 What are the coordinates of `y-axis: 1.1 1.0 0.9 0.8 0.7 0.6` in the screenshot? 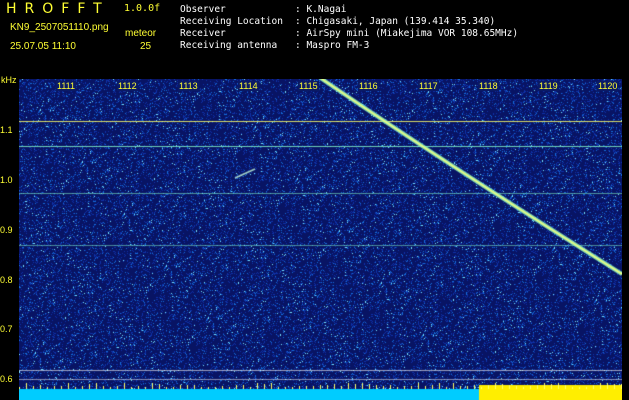 It's located at (9, 237).